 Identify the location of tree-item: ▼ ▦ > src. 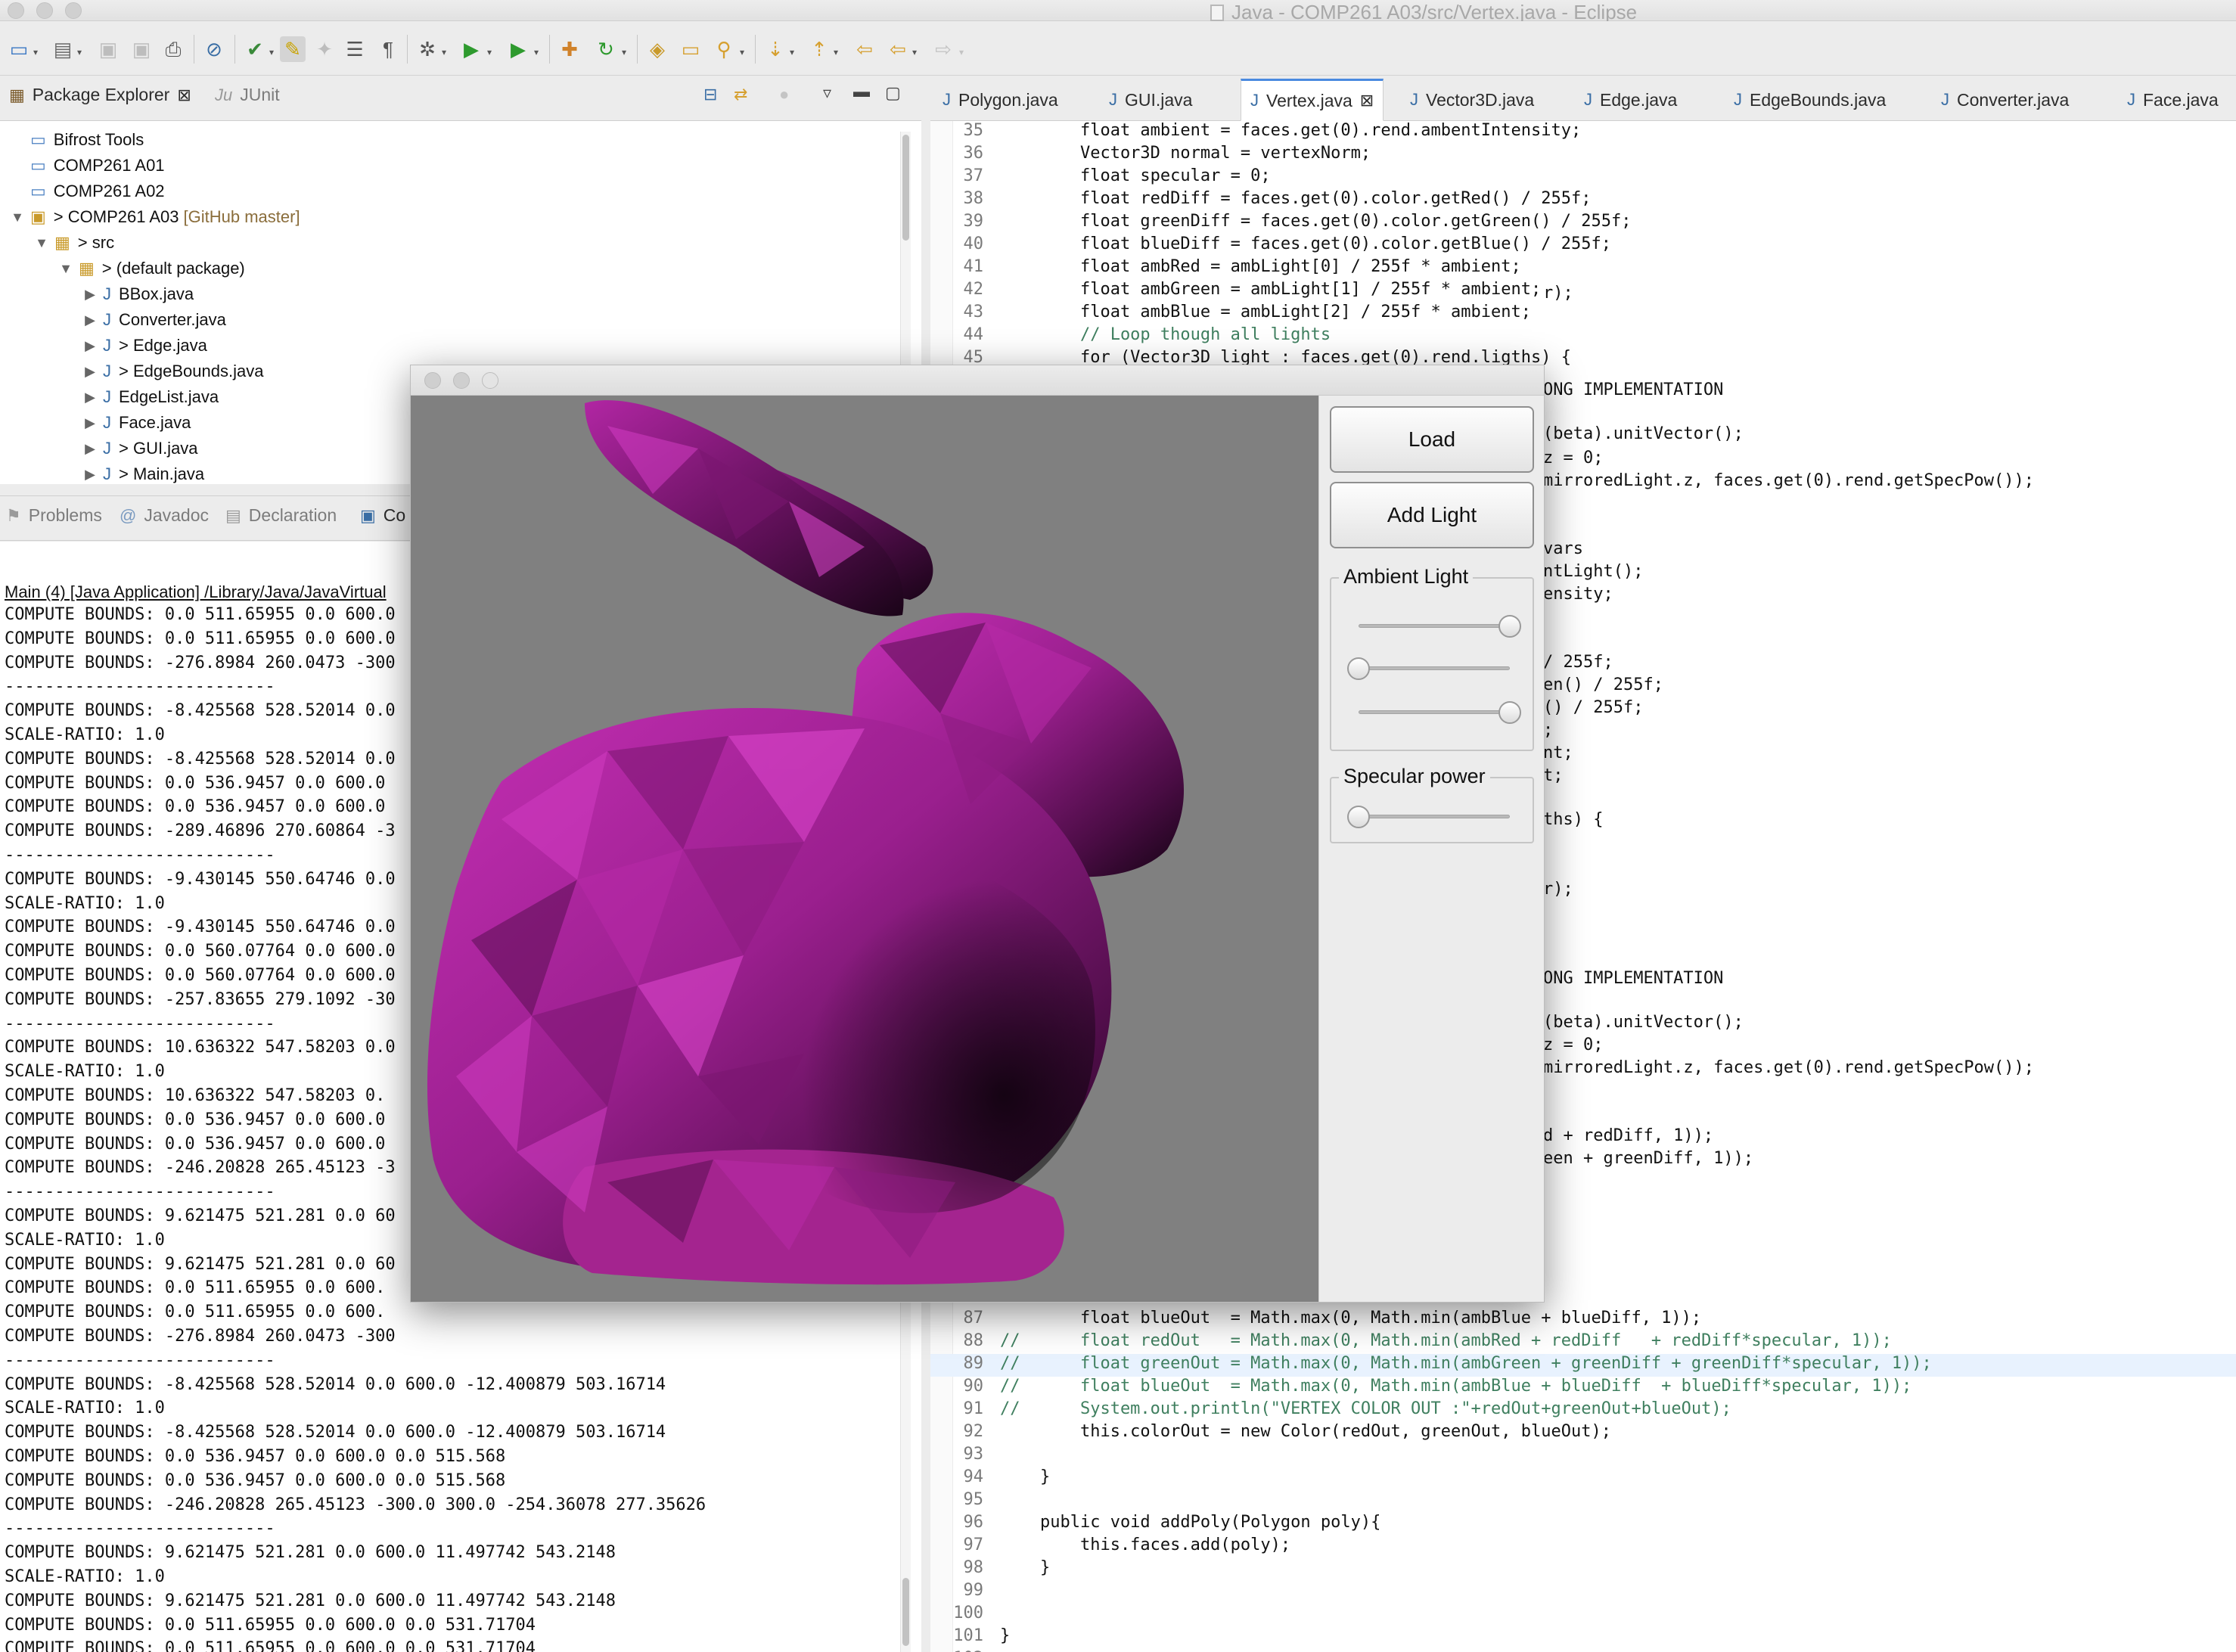
(74, 243).